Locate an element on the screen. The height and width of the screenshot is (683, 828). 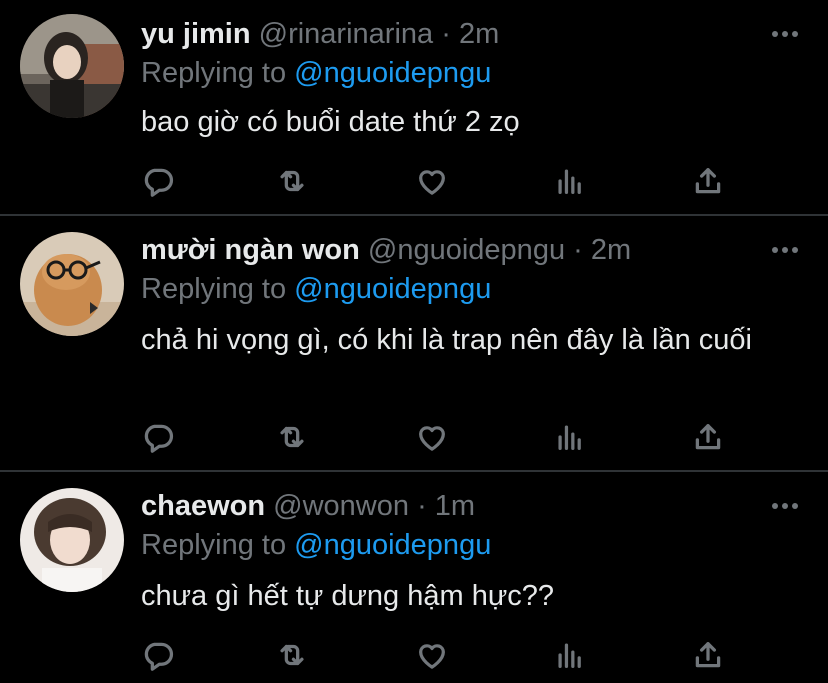
handle: @wonwon is located at coordinates (341, 506).